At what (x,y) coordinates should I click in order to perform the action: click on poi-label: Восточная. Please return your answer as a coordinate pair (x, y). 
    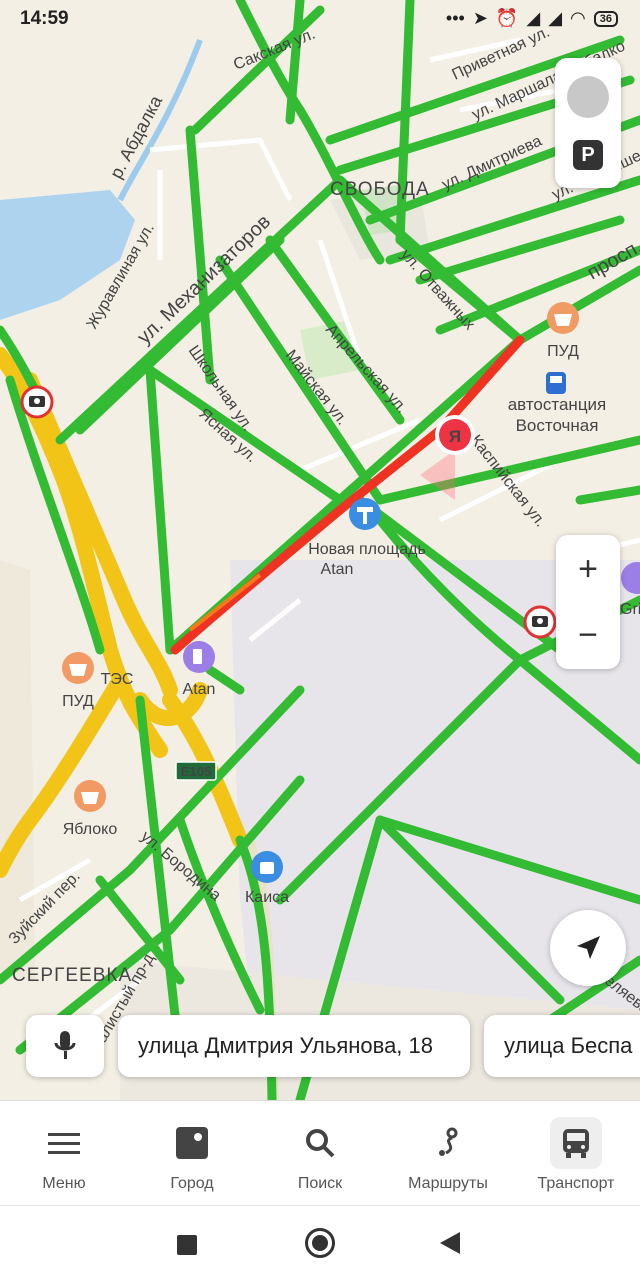
    Looking at the image, I should click on (557, 425).